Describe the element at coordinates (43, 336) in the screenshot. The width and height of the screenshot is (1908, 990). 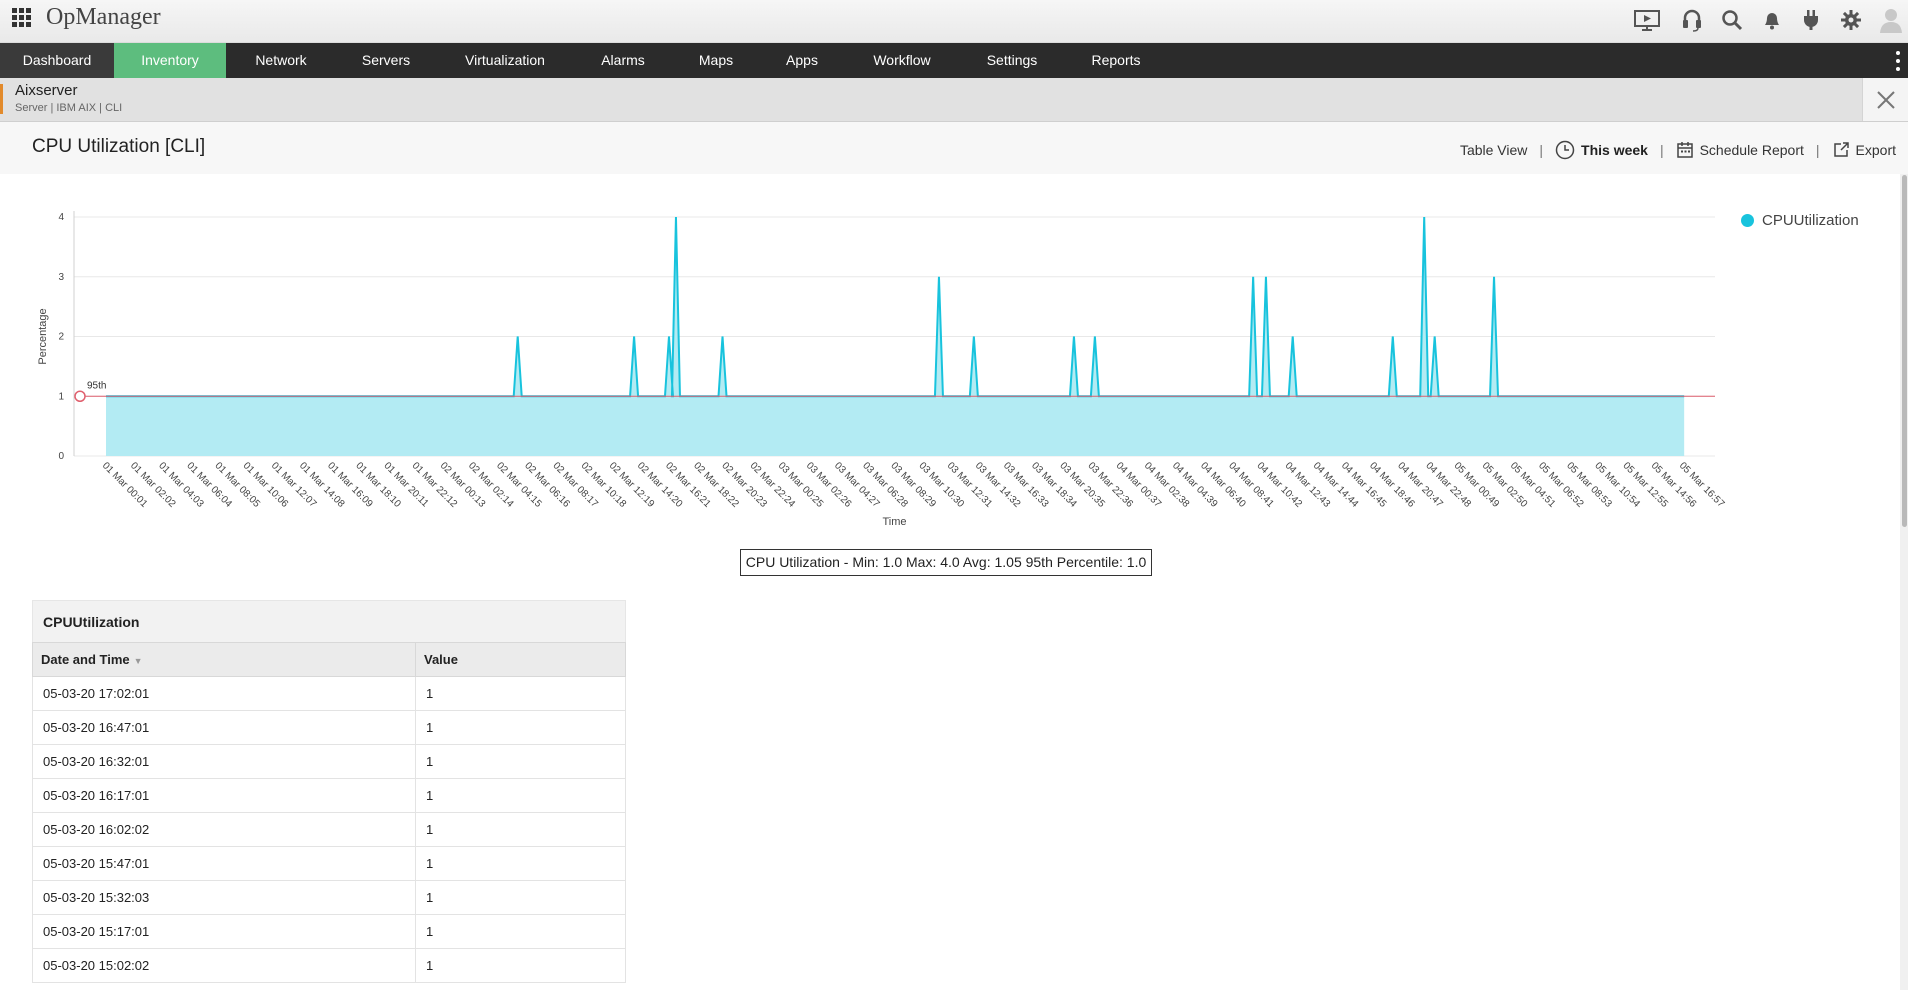
I see `y-axis-title: Percentage` at that location.